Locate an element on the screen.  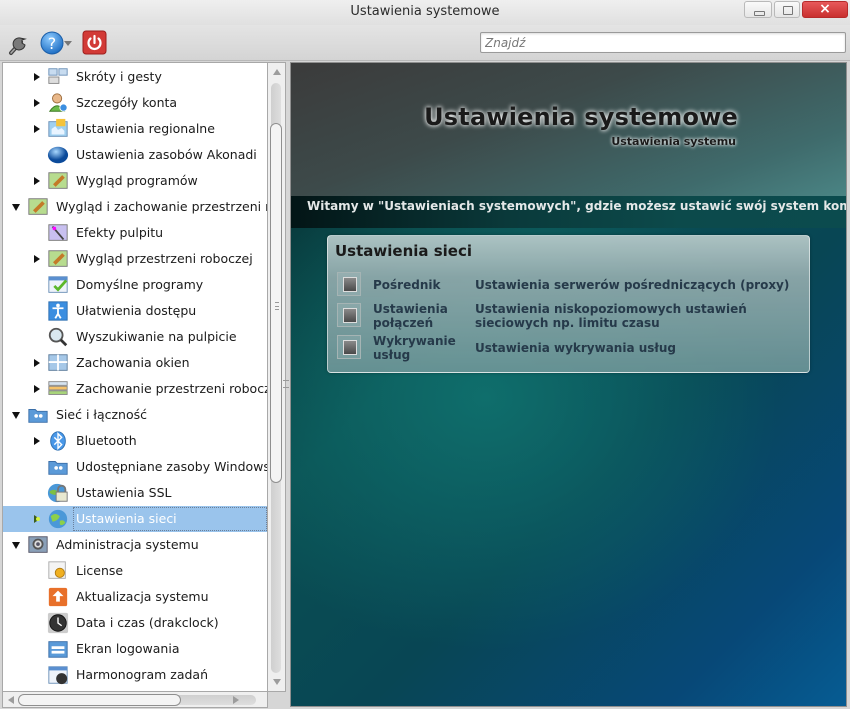
window-behavior-icon is located at coordinates (58, 362).